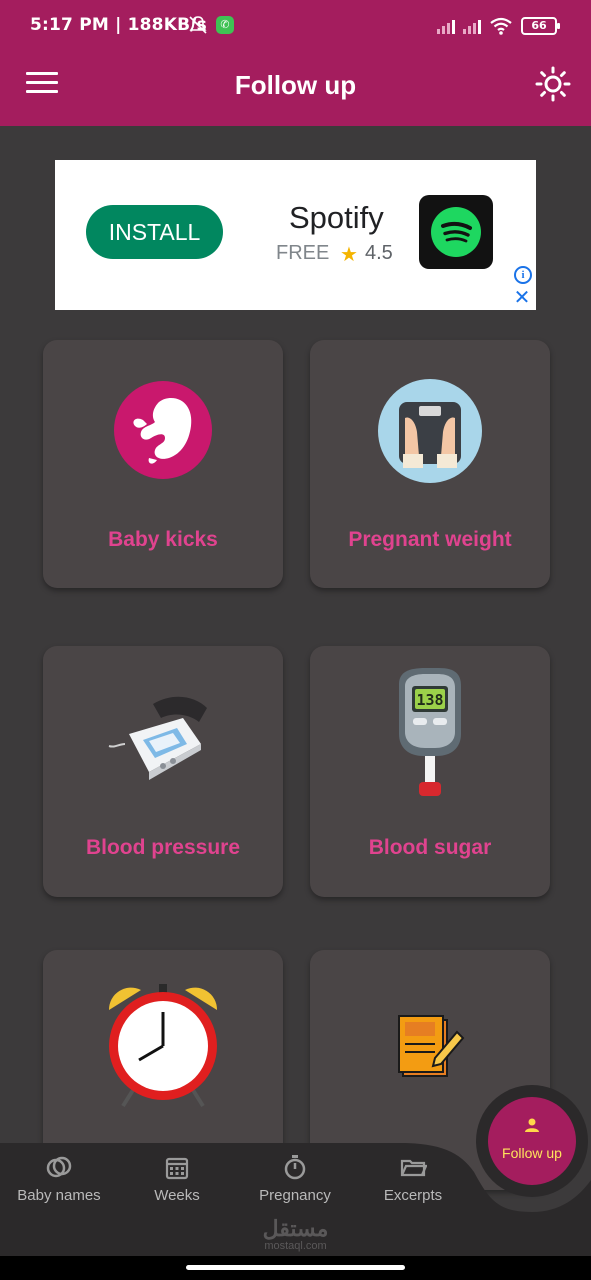 The width and height of the screenshot is (591, 1280). I want to click on sun-icon, so click(553, 84).